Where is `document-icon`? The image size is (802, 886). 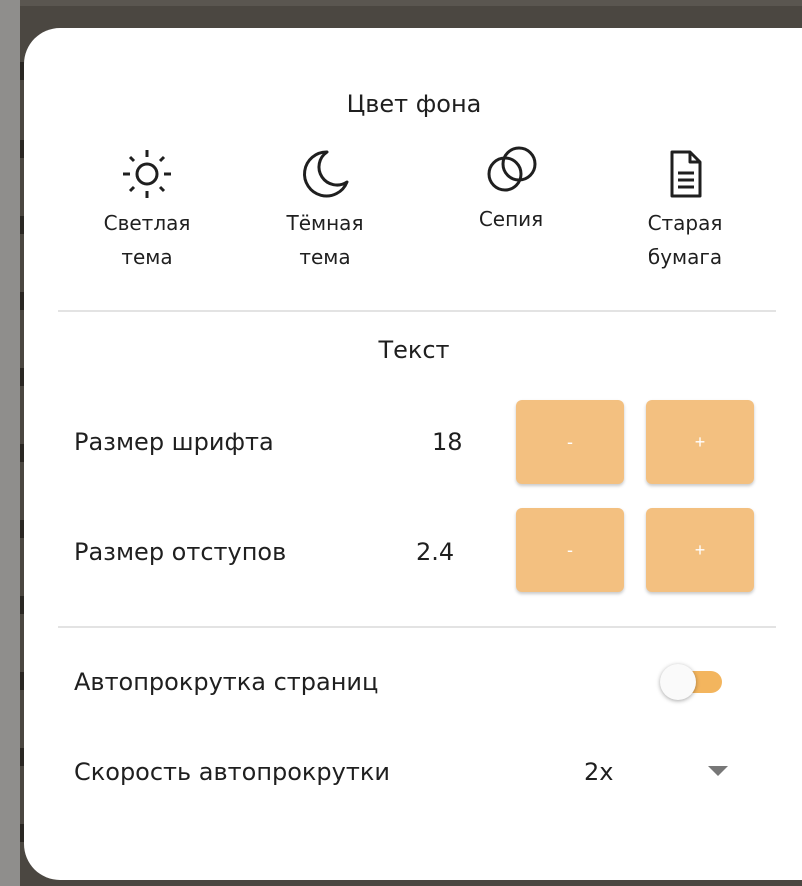 document-icon is located at coordinates (686, 174).